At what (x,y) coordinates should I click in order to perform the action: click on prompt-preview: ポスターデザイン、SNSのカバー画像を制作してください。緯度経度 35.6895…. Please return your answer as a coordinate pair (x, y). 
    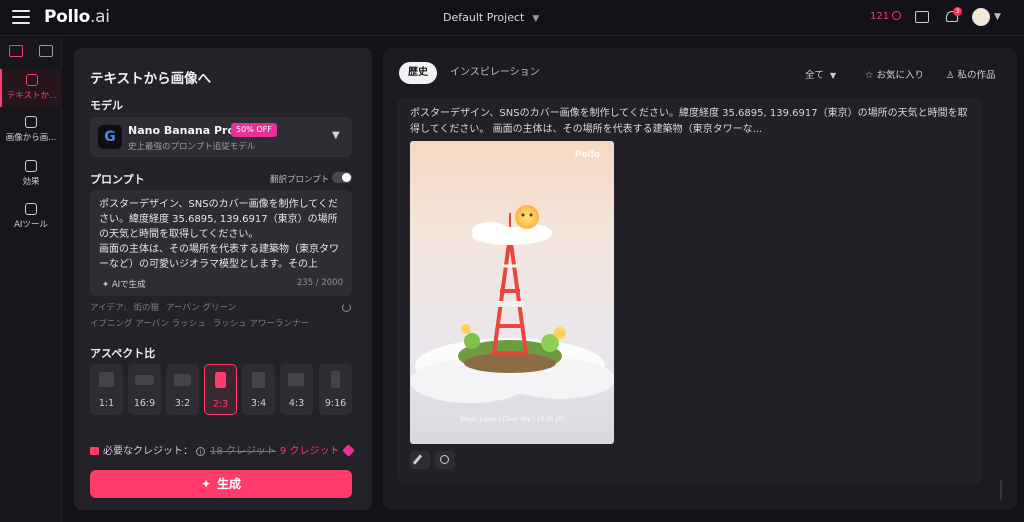
    Looking at the image, I should click on (689, 121).